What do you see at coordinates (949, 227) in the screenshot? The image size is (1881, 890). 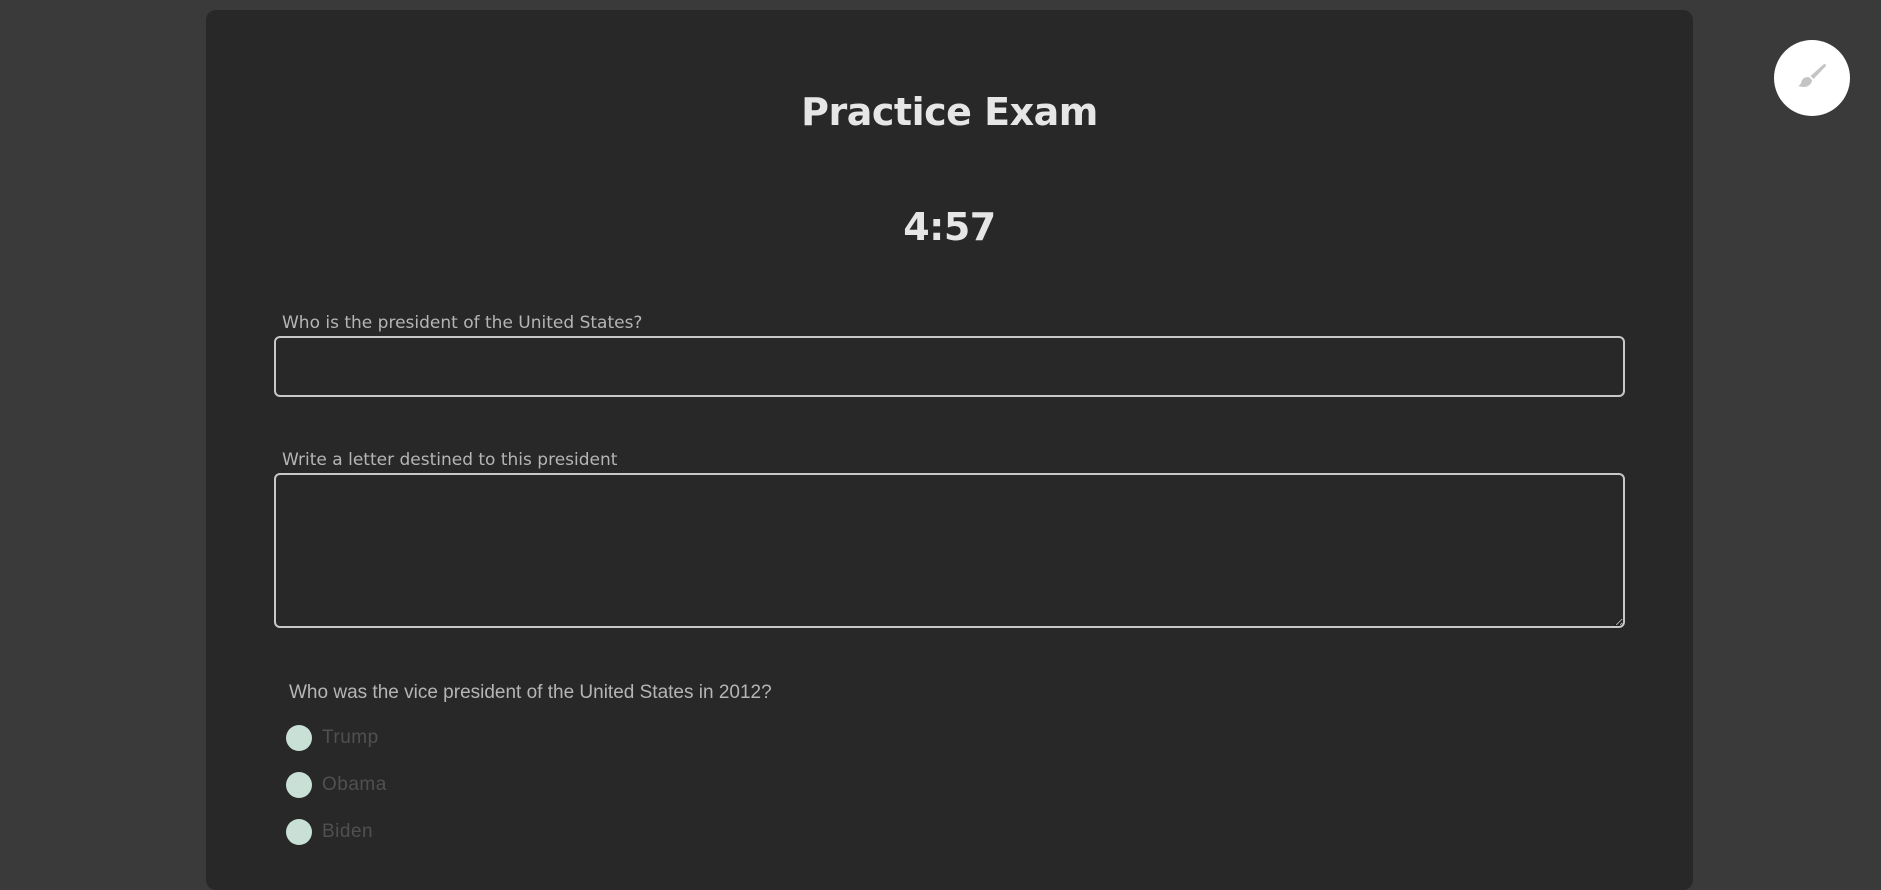 I see `countdown-timer: 4:57` at bounding box center [949, 227].